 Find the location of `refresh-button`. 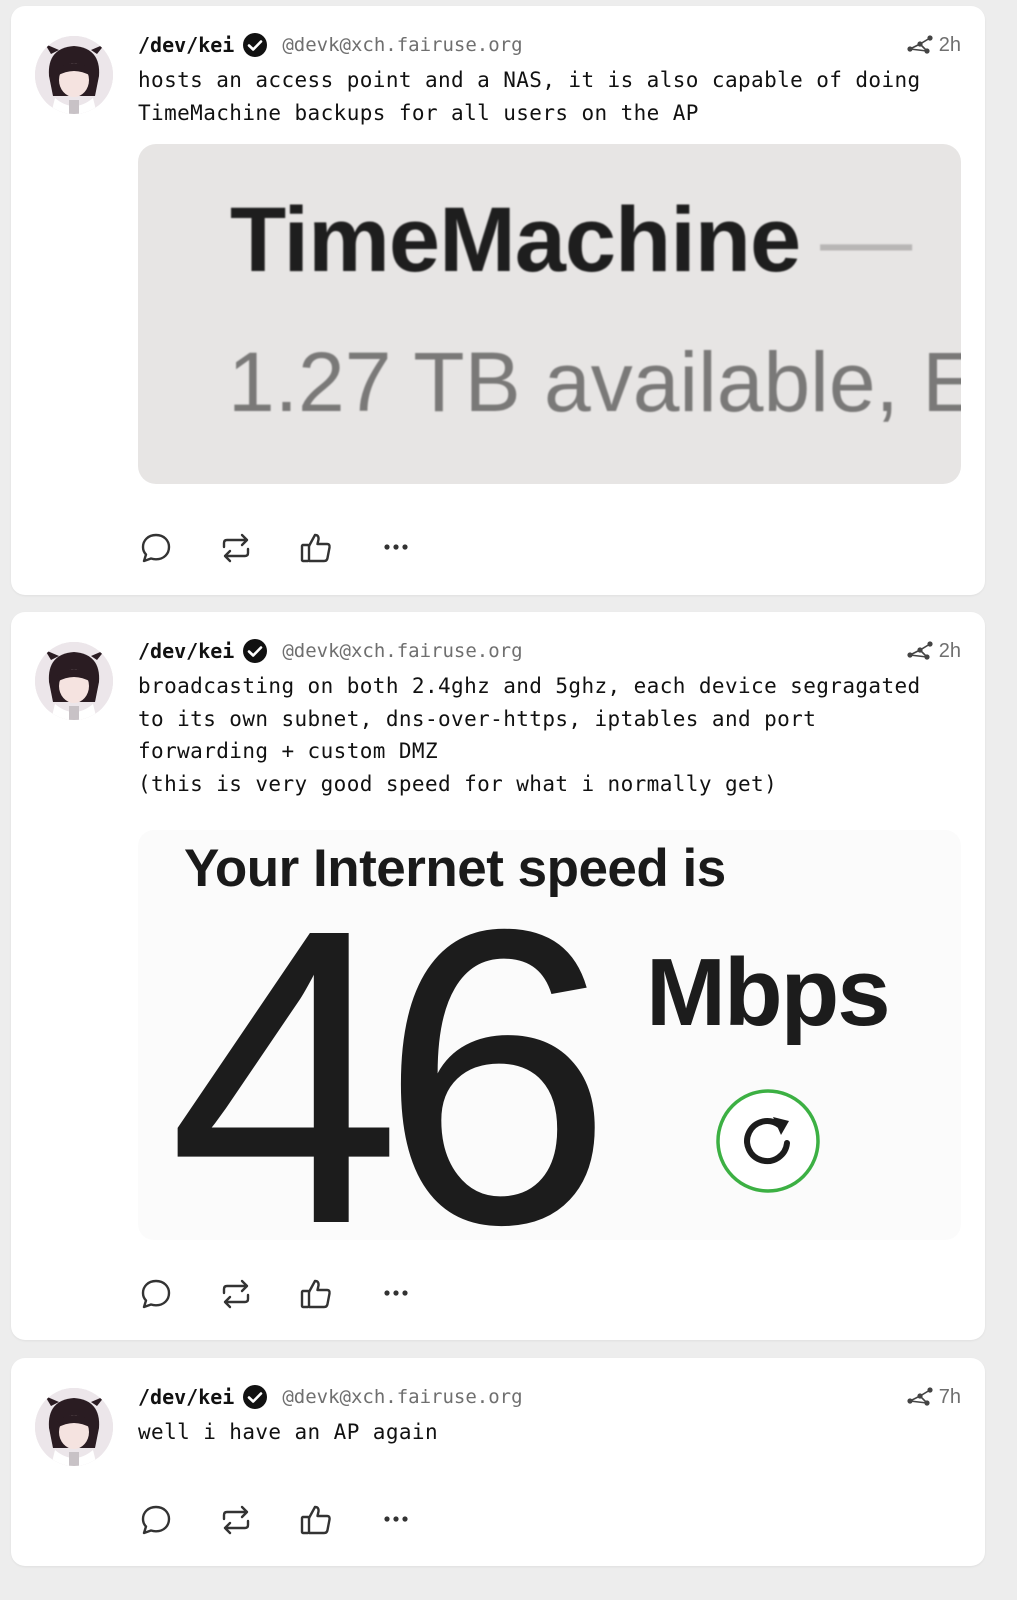

refresh-button is located at coordinates (768, 1141).